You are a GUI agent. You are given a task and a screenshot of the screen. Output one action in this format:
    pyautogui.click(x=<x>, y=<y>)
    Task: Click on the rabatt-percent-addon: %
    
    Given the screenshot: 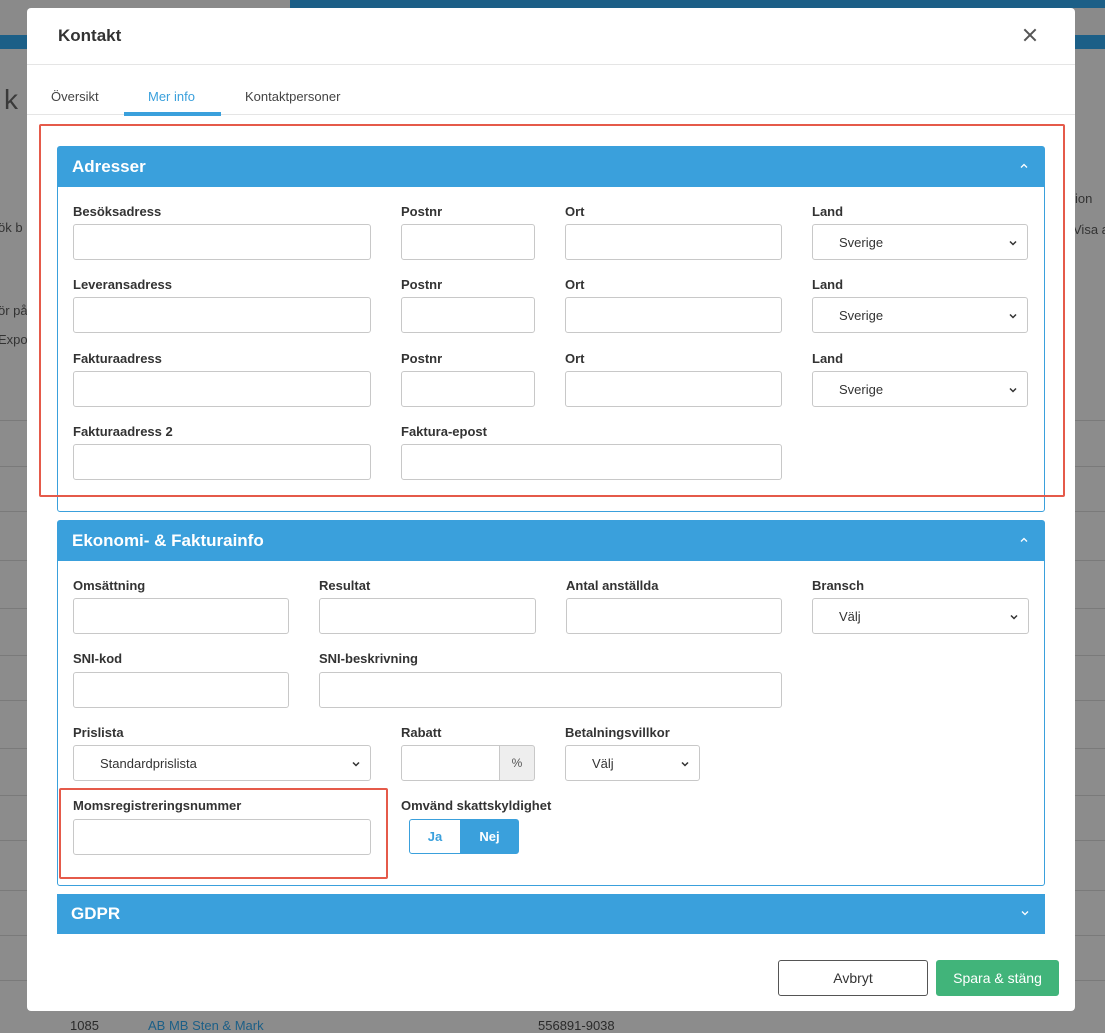 What is the action you would take?
    pyautogui.click(x=517, y=763)
    